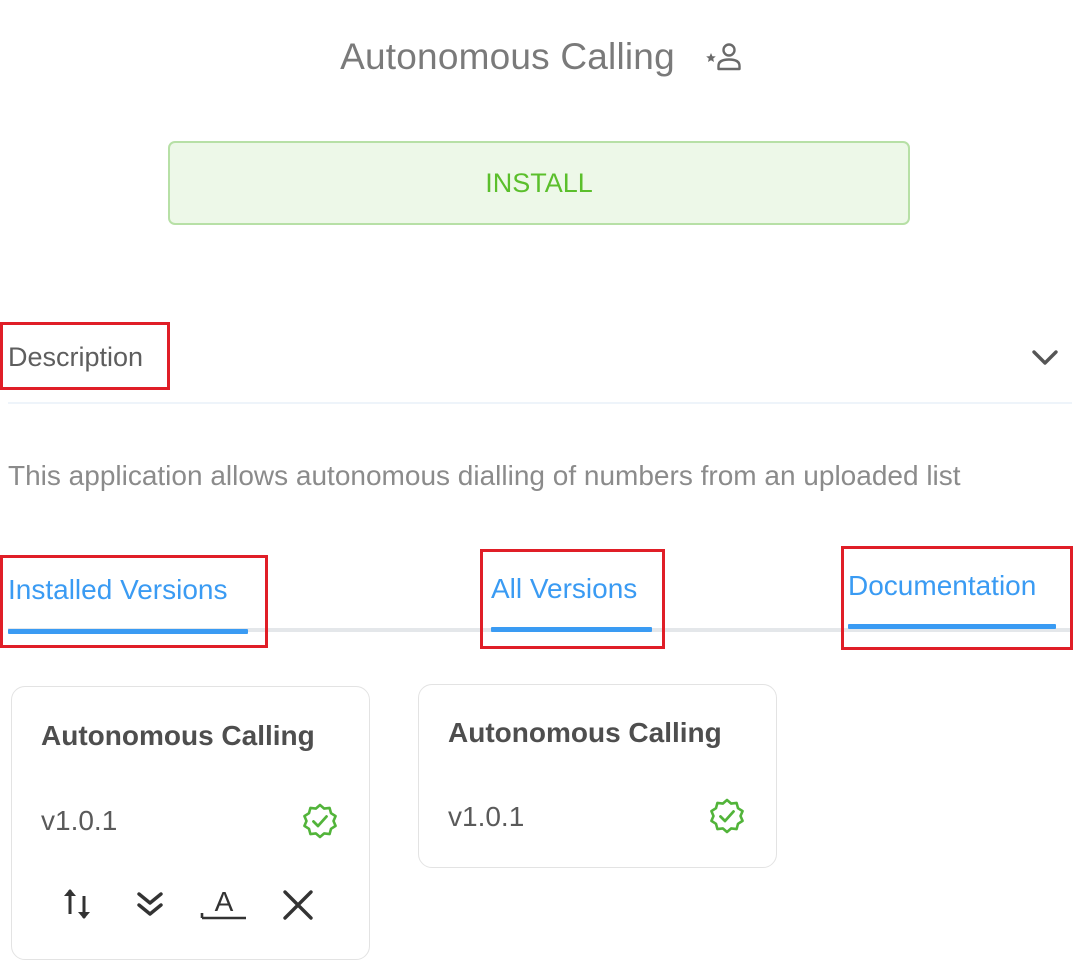  Describe the element at coordinates (150, 907) in the screenshot. I see `double-chevron-down-icon` at that location.